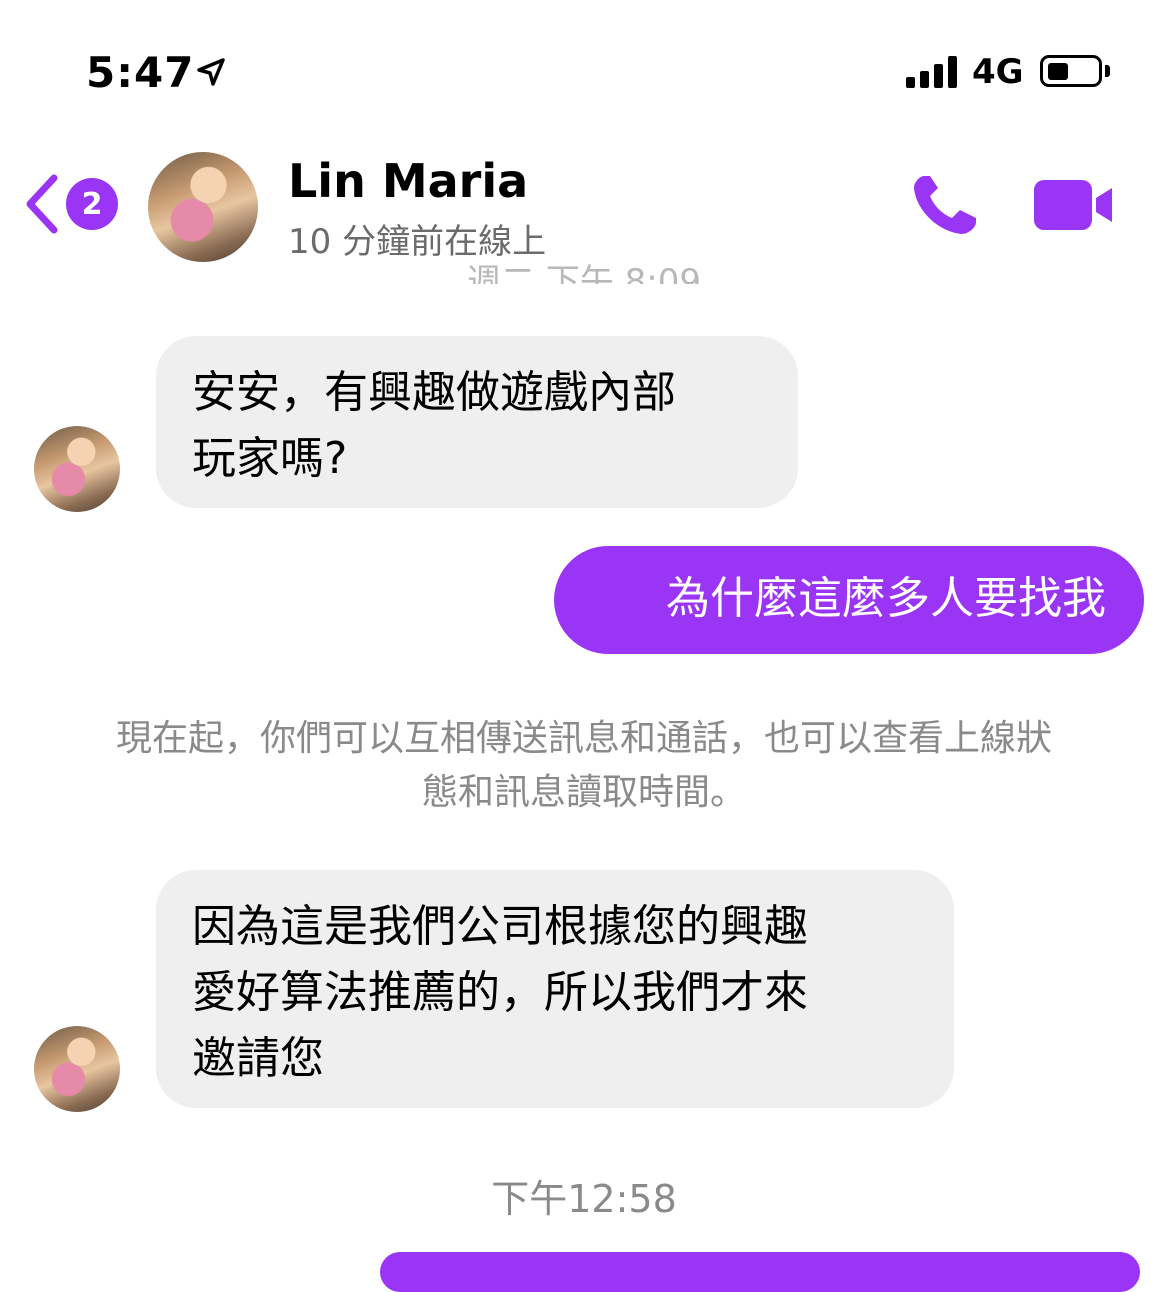  Describe the element at coordinates (760, 1272) in the screenshot. I see `message-bubble-outgoing-partial` at that location.